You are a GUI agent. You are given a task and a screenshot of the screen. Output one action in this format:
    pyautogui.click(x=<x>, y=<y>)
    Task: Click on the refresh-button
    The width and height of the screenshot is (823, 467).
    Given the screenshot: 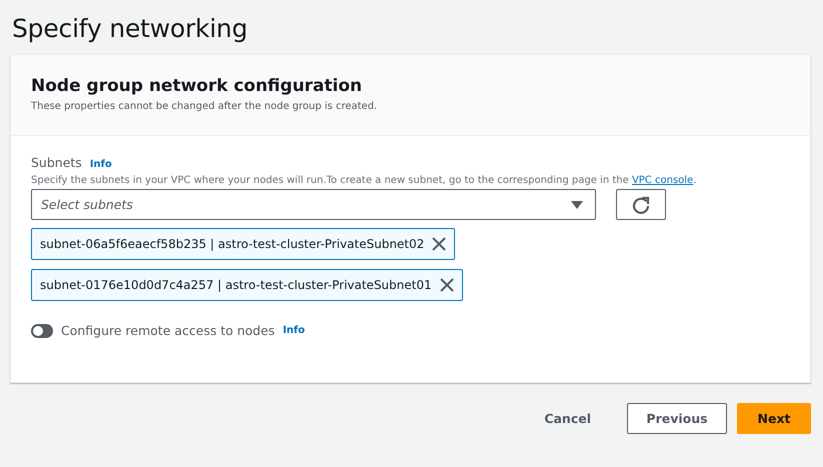 What is the action you would take?
    pyautogui.click(x=641, y=204)
    